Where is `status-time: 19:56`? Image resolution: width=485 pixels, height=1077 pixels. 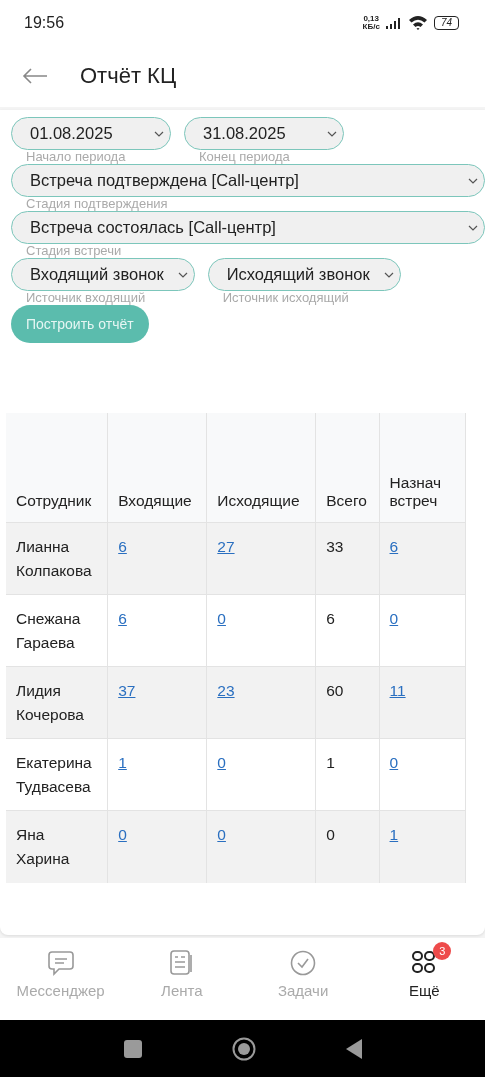 status-time: 19:56 is located at coordinates (44, 22).